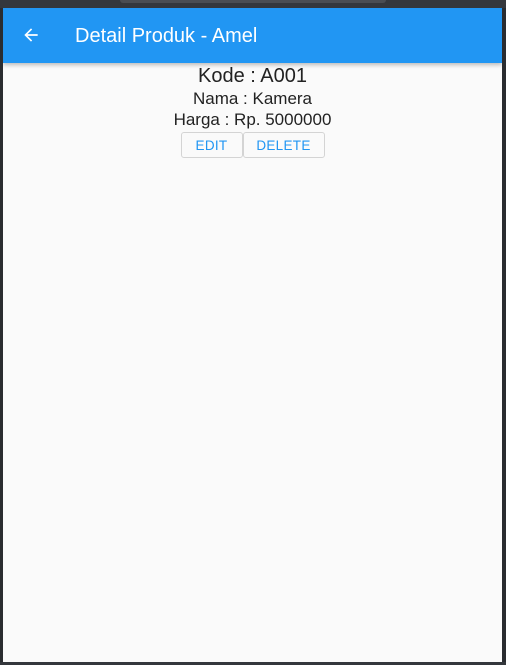 This screenshot has width=506, height=665. What do you see at coordinates (283, 145) in the screenshot?
I see `delete-button: DELETE` at bounding box center [283, 145].